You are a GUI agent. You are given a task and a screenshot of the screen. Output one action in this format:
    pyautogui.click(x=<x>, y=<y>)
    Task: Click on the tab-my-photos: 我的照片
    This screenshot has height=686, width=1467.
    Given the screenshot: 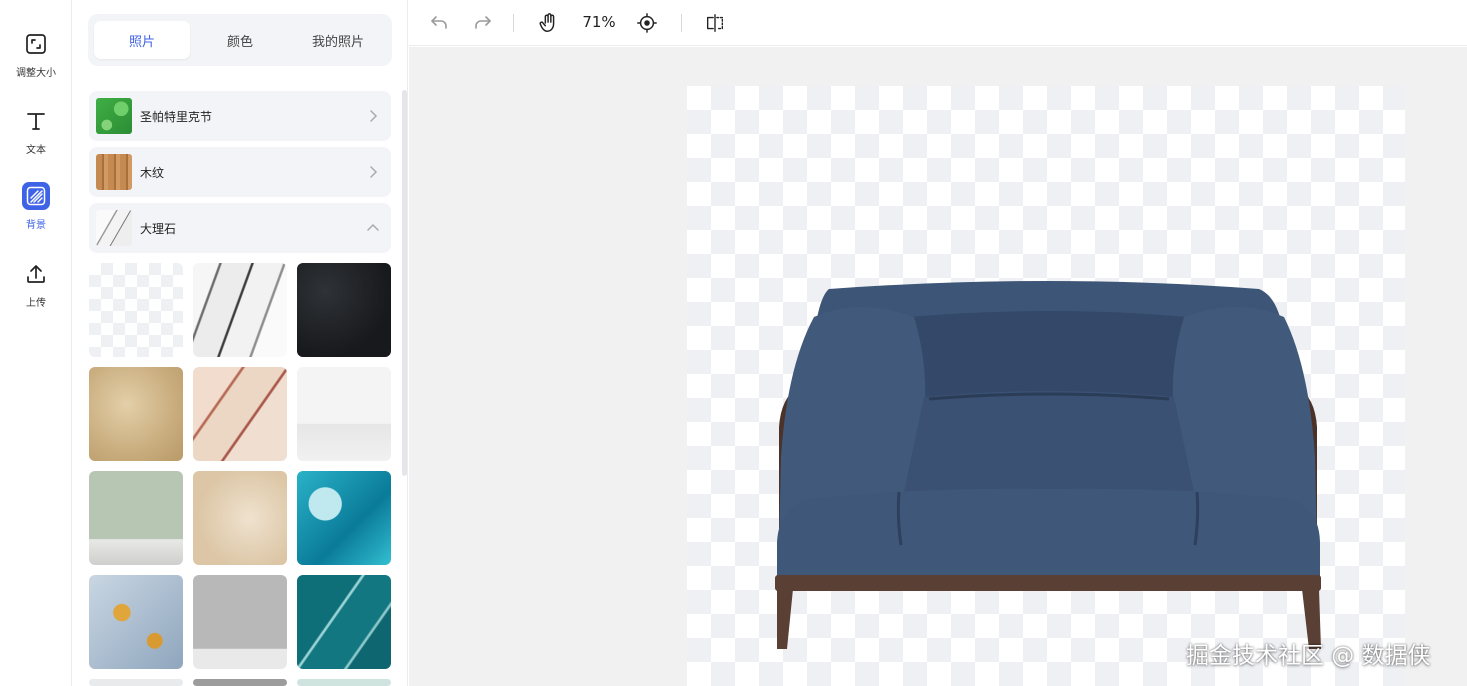 What is the action you would take?
    pyautogui.click(x=338, y=40)
    